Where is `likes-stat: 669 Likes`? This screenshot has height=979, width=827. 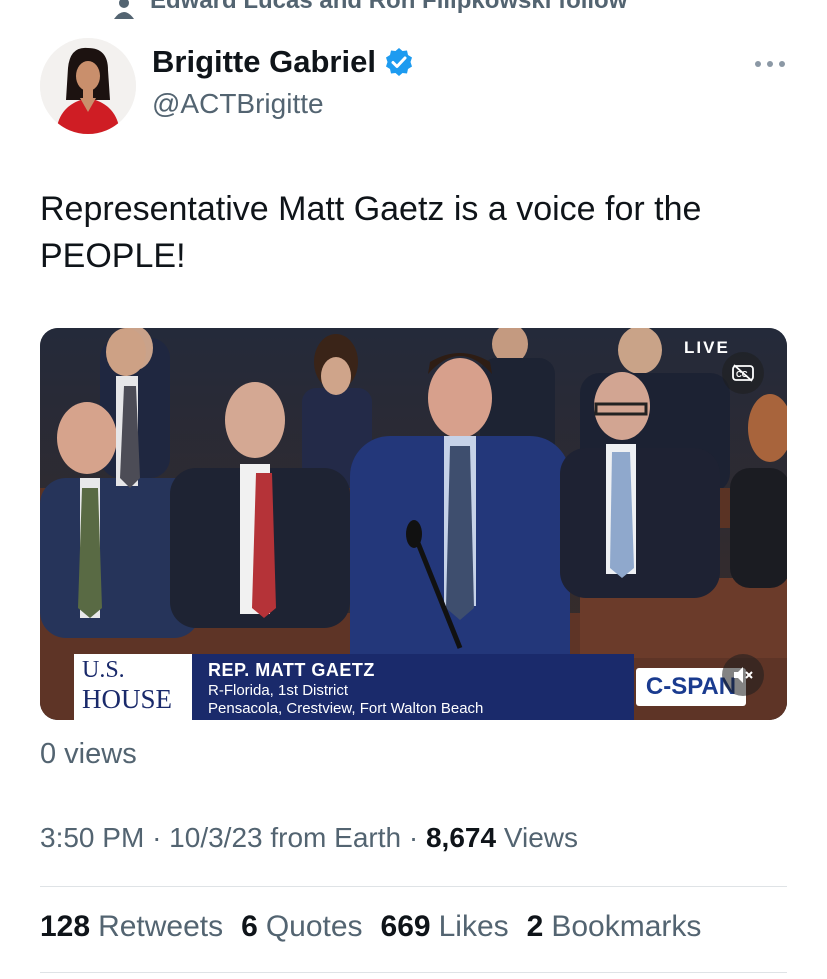
likes-stat: 669 Likes is located at coordinates (445, 927).